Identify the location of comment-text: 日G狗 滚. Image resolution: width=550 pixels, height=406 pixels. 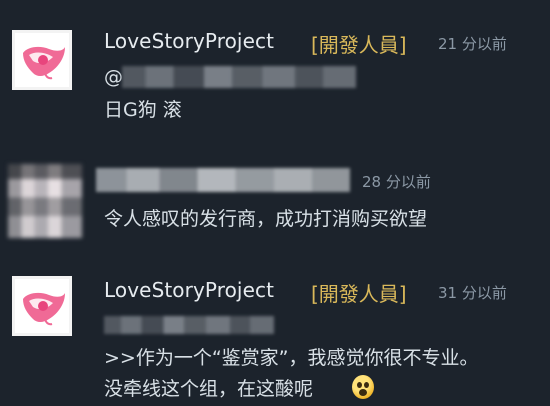
(143, 110).